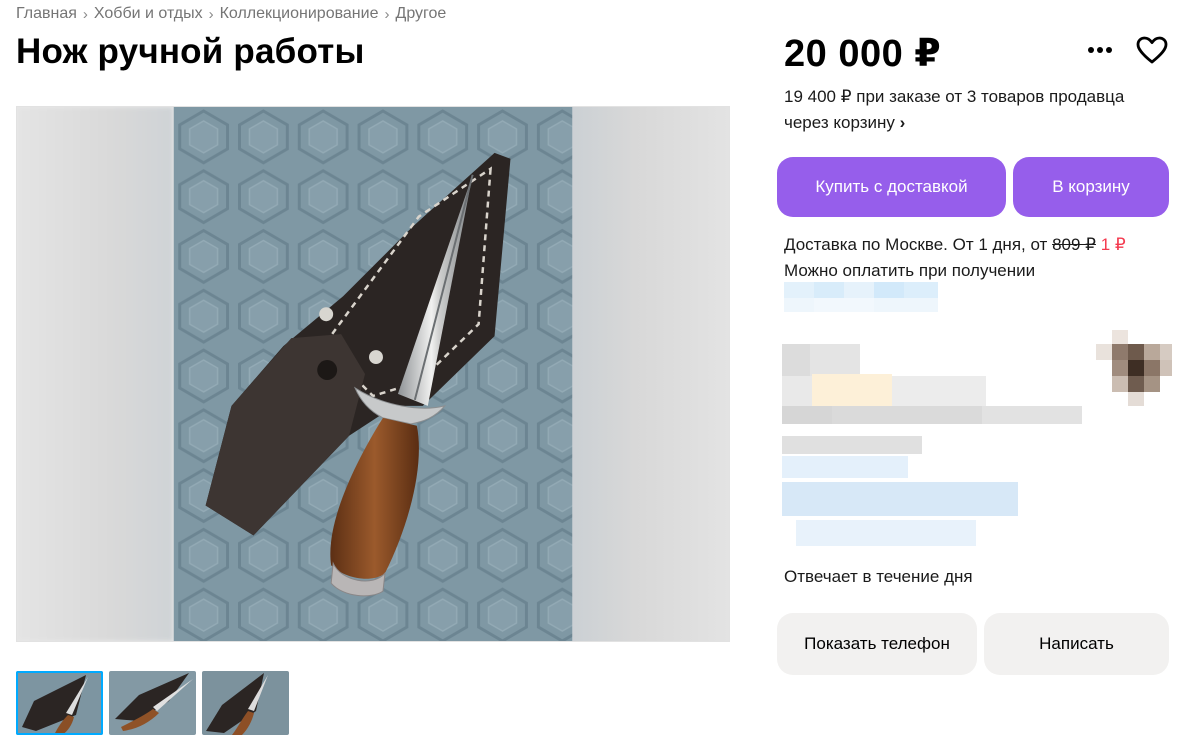 The width and height of the screenshot is (1200, 745). Describe the element at coordinates (839, 122) in the screenshot. I see `bulk-price-cart-text: через корзину` at that location.